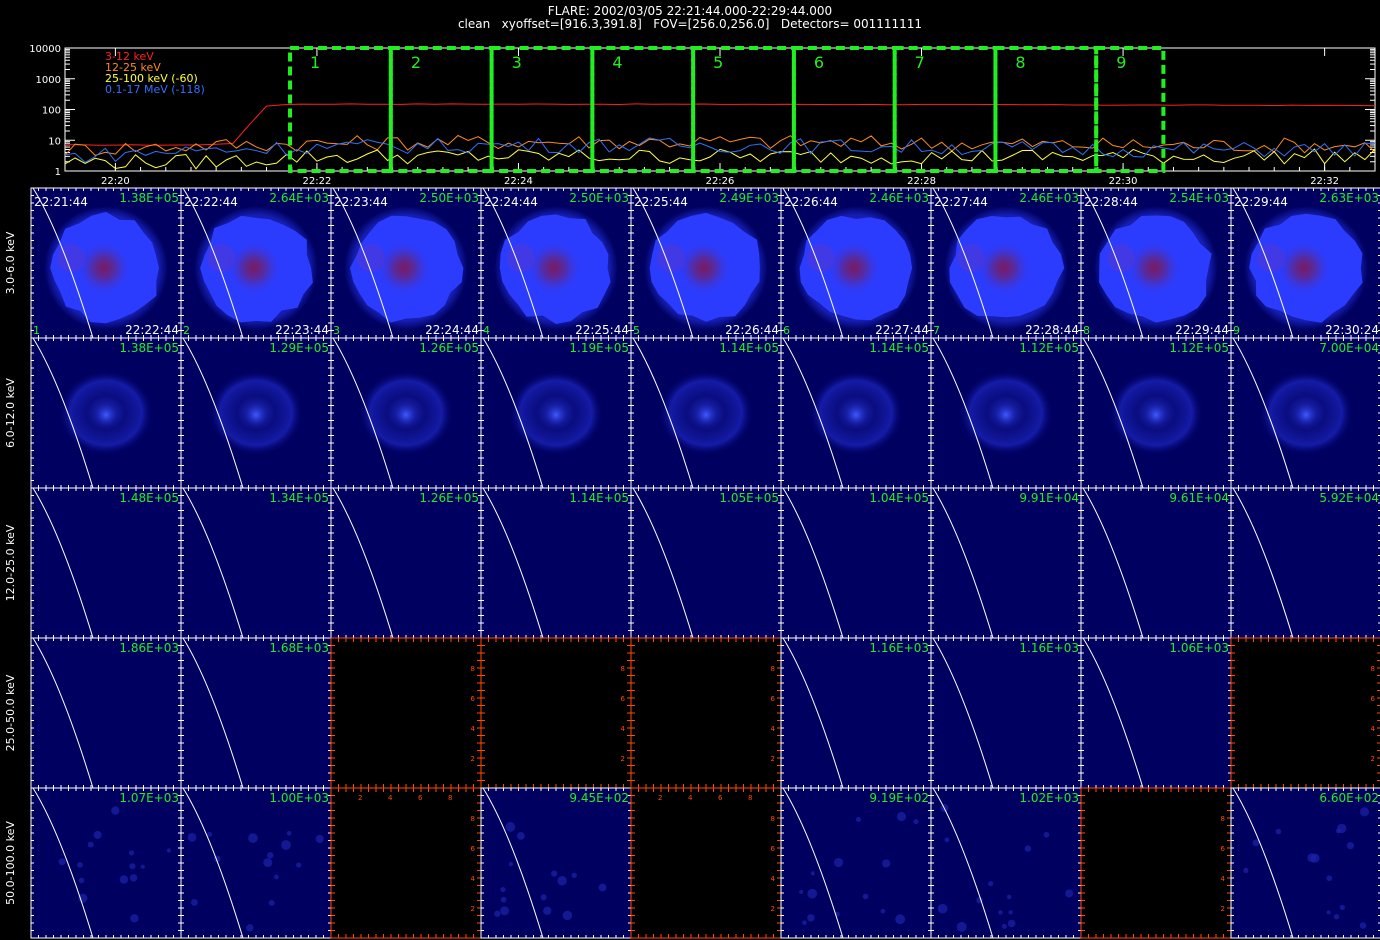 This screenshot has width=1380, height=940. Describe the element at coordinates (899, 198) in the screenshot. I see `panel-max-value: 2.46E+03` at that location.